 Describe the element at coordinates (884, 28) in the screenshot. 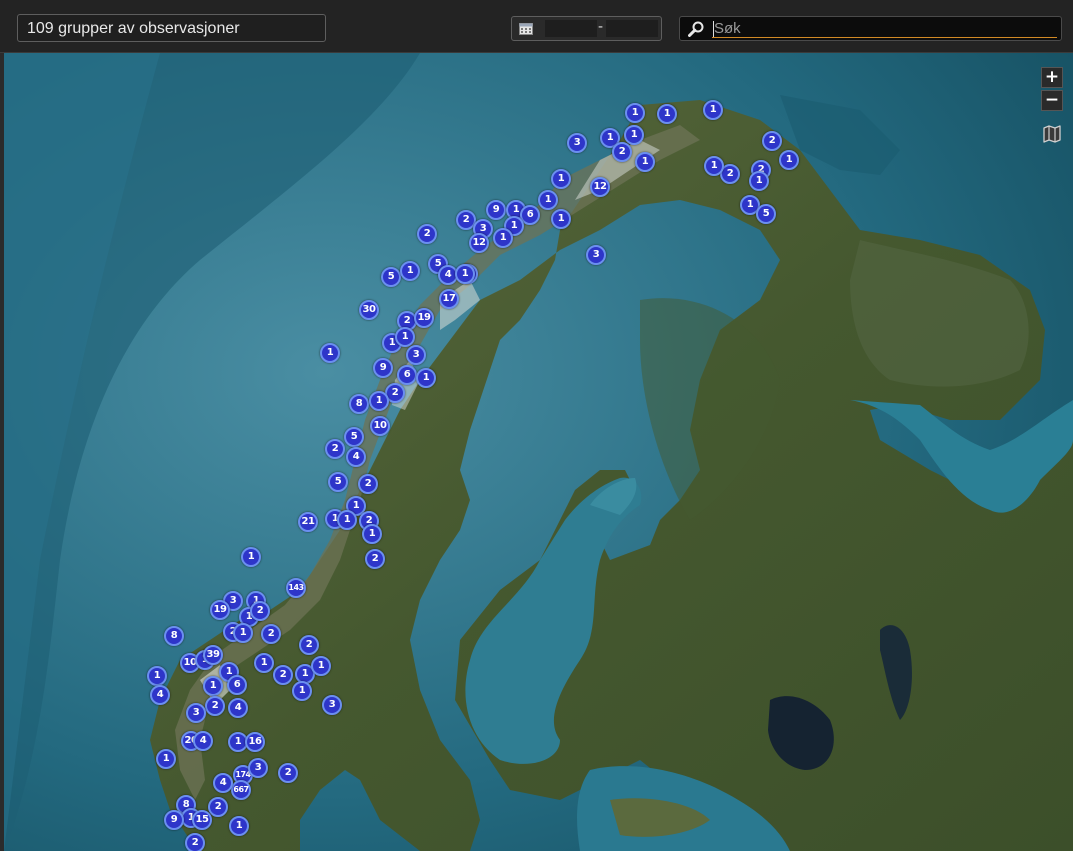

I see `search-input` at that location.